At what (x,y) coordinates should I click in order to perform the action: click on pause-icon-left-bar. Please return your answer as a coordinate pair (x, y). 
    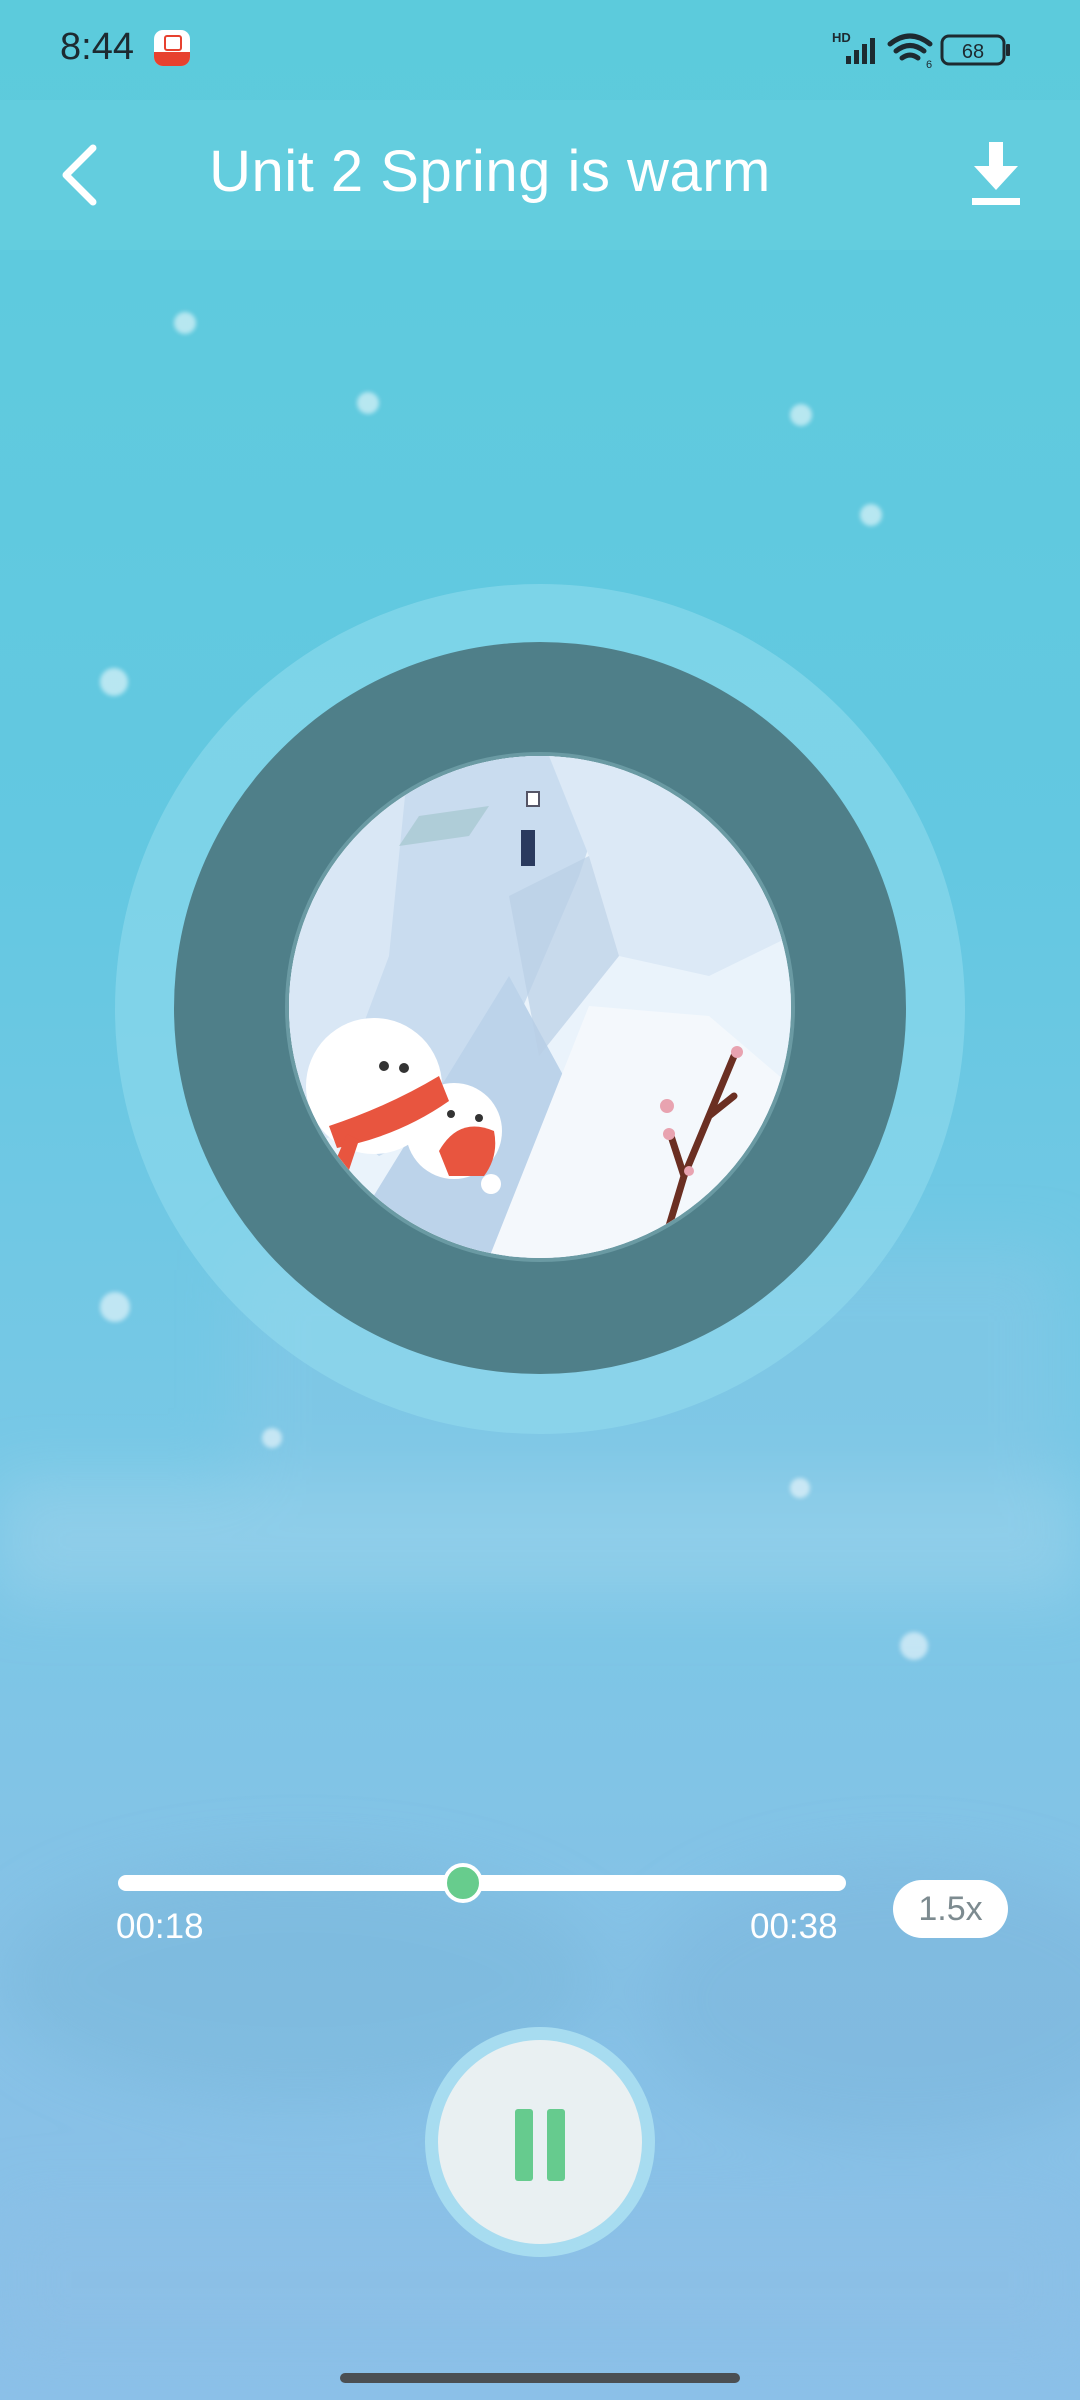
    Looking at the image, I should click on (524, 2145).